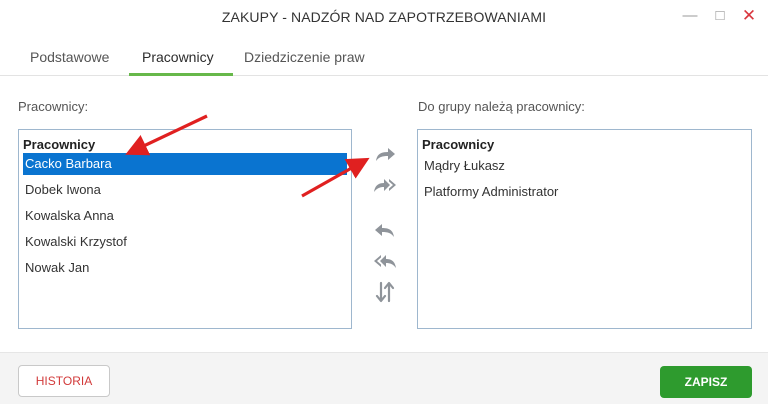  Describe the element at coordinates (690, 16) in the screenshot. I see `minimize-icon: —` at that location.